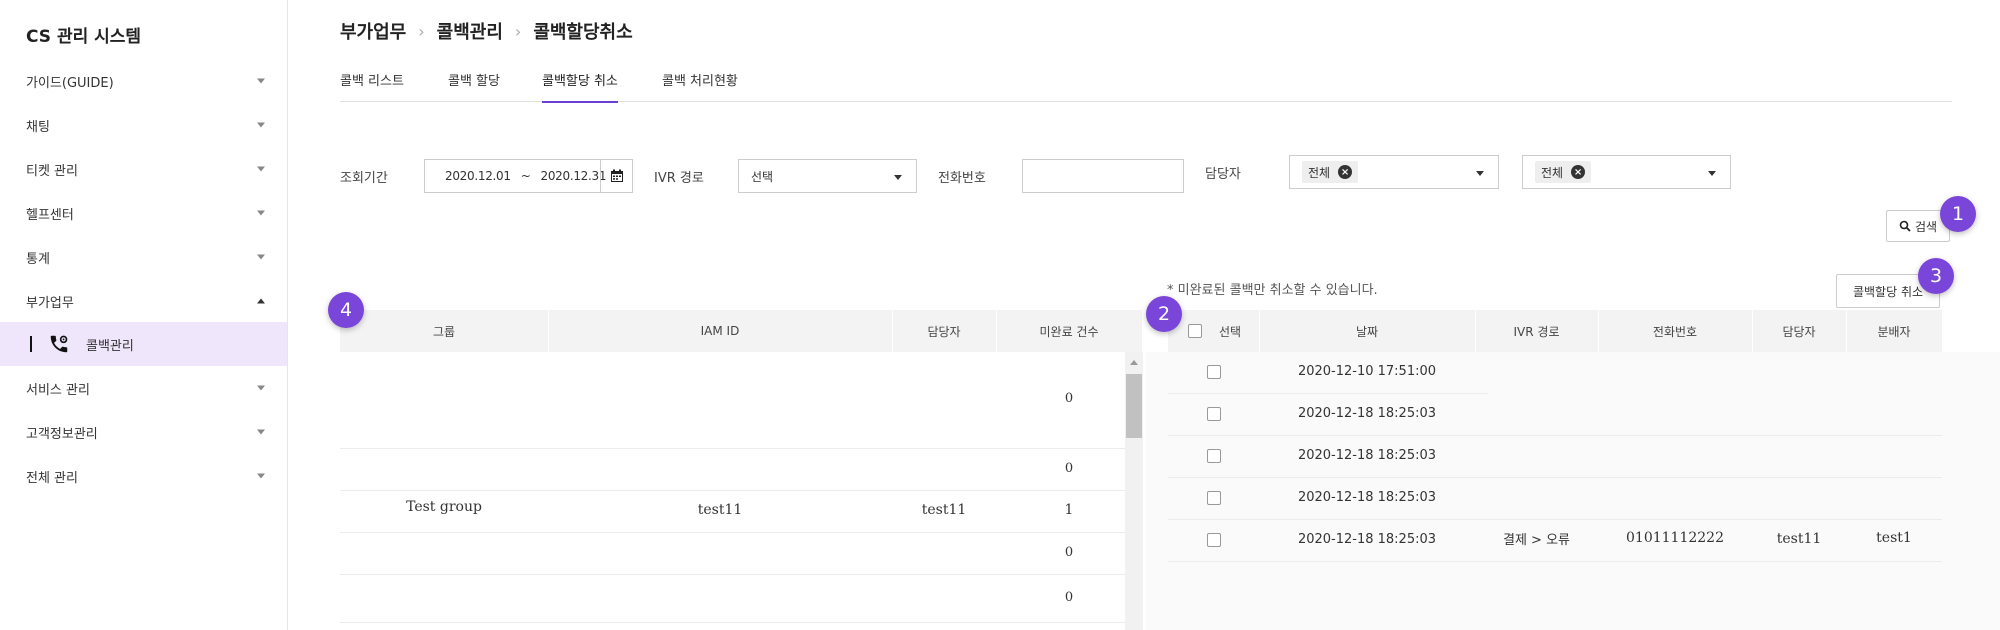 Image resolution: width=2000 pixels, height=630 pixels. I want to click on agent-tag-1: 전체 ×, so click(1330, 172).